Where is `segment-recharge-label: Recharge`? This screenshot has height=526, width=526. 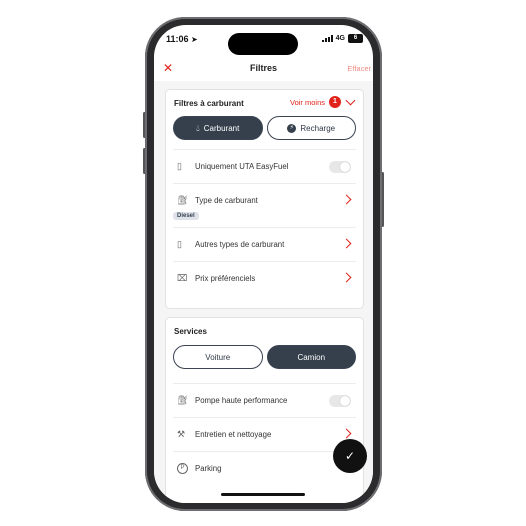 segment-recharge-label: Recharge is located at coordinates (318, 128).